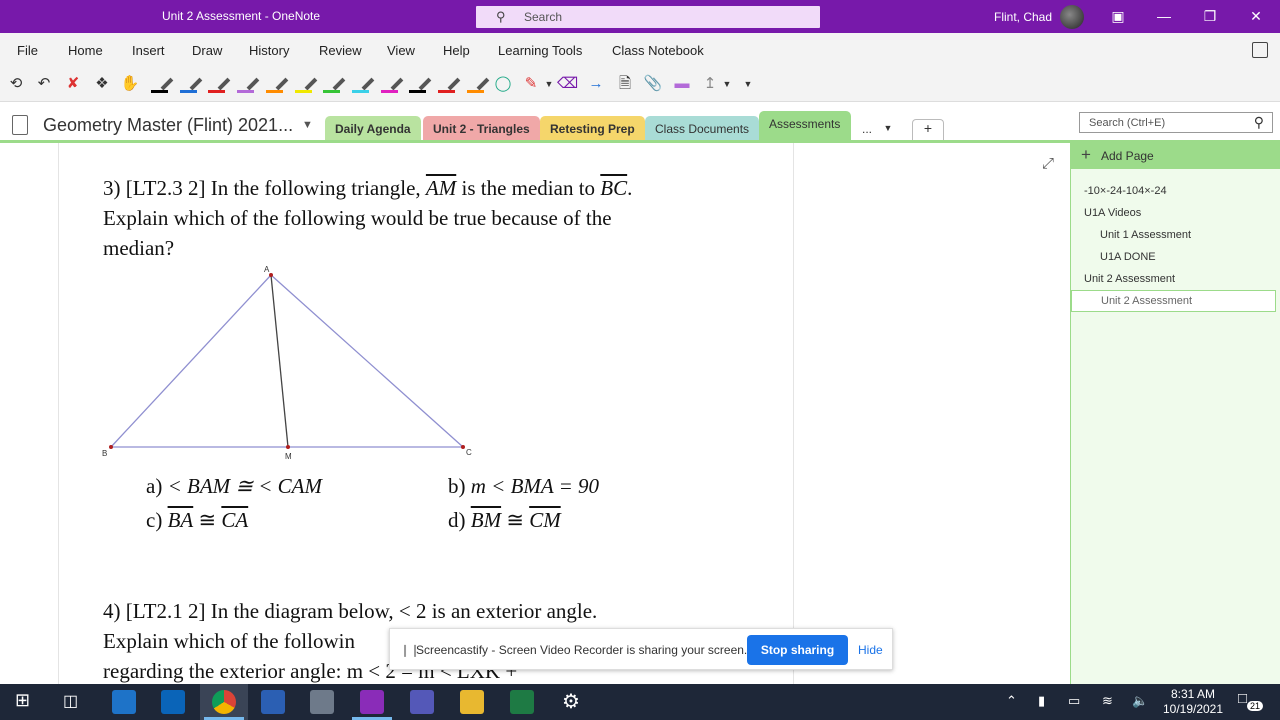 This screenshot has width=1280, height=720. Describe the element at coordinates (1107, 701) in the screenshot. I see `wifi-icon: ≋` at that location.